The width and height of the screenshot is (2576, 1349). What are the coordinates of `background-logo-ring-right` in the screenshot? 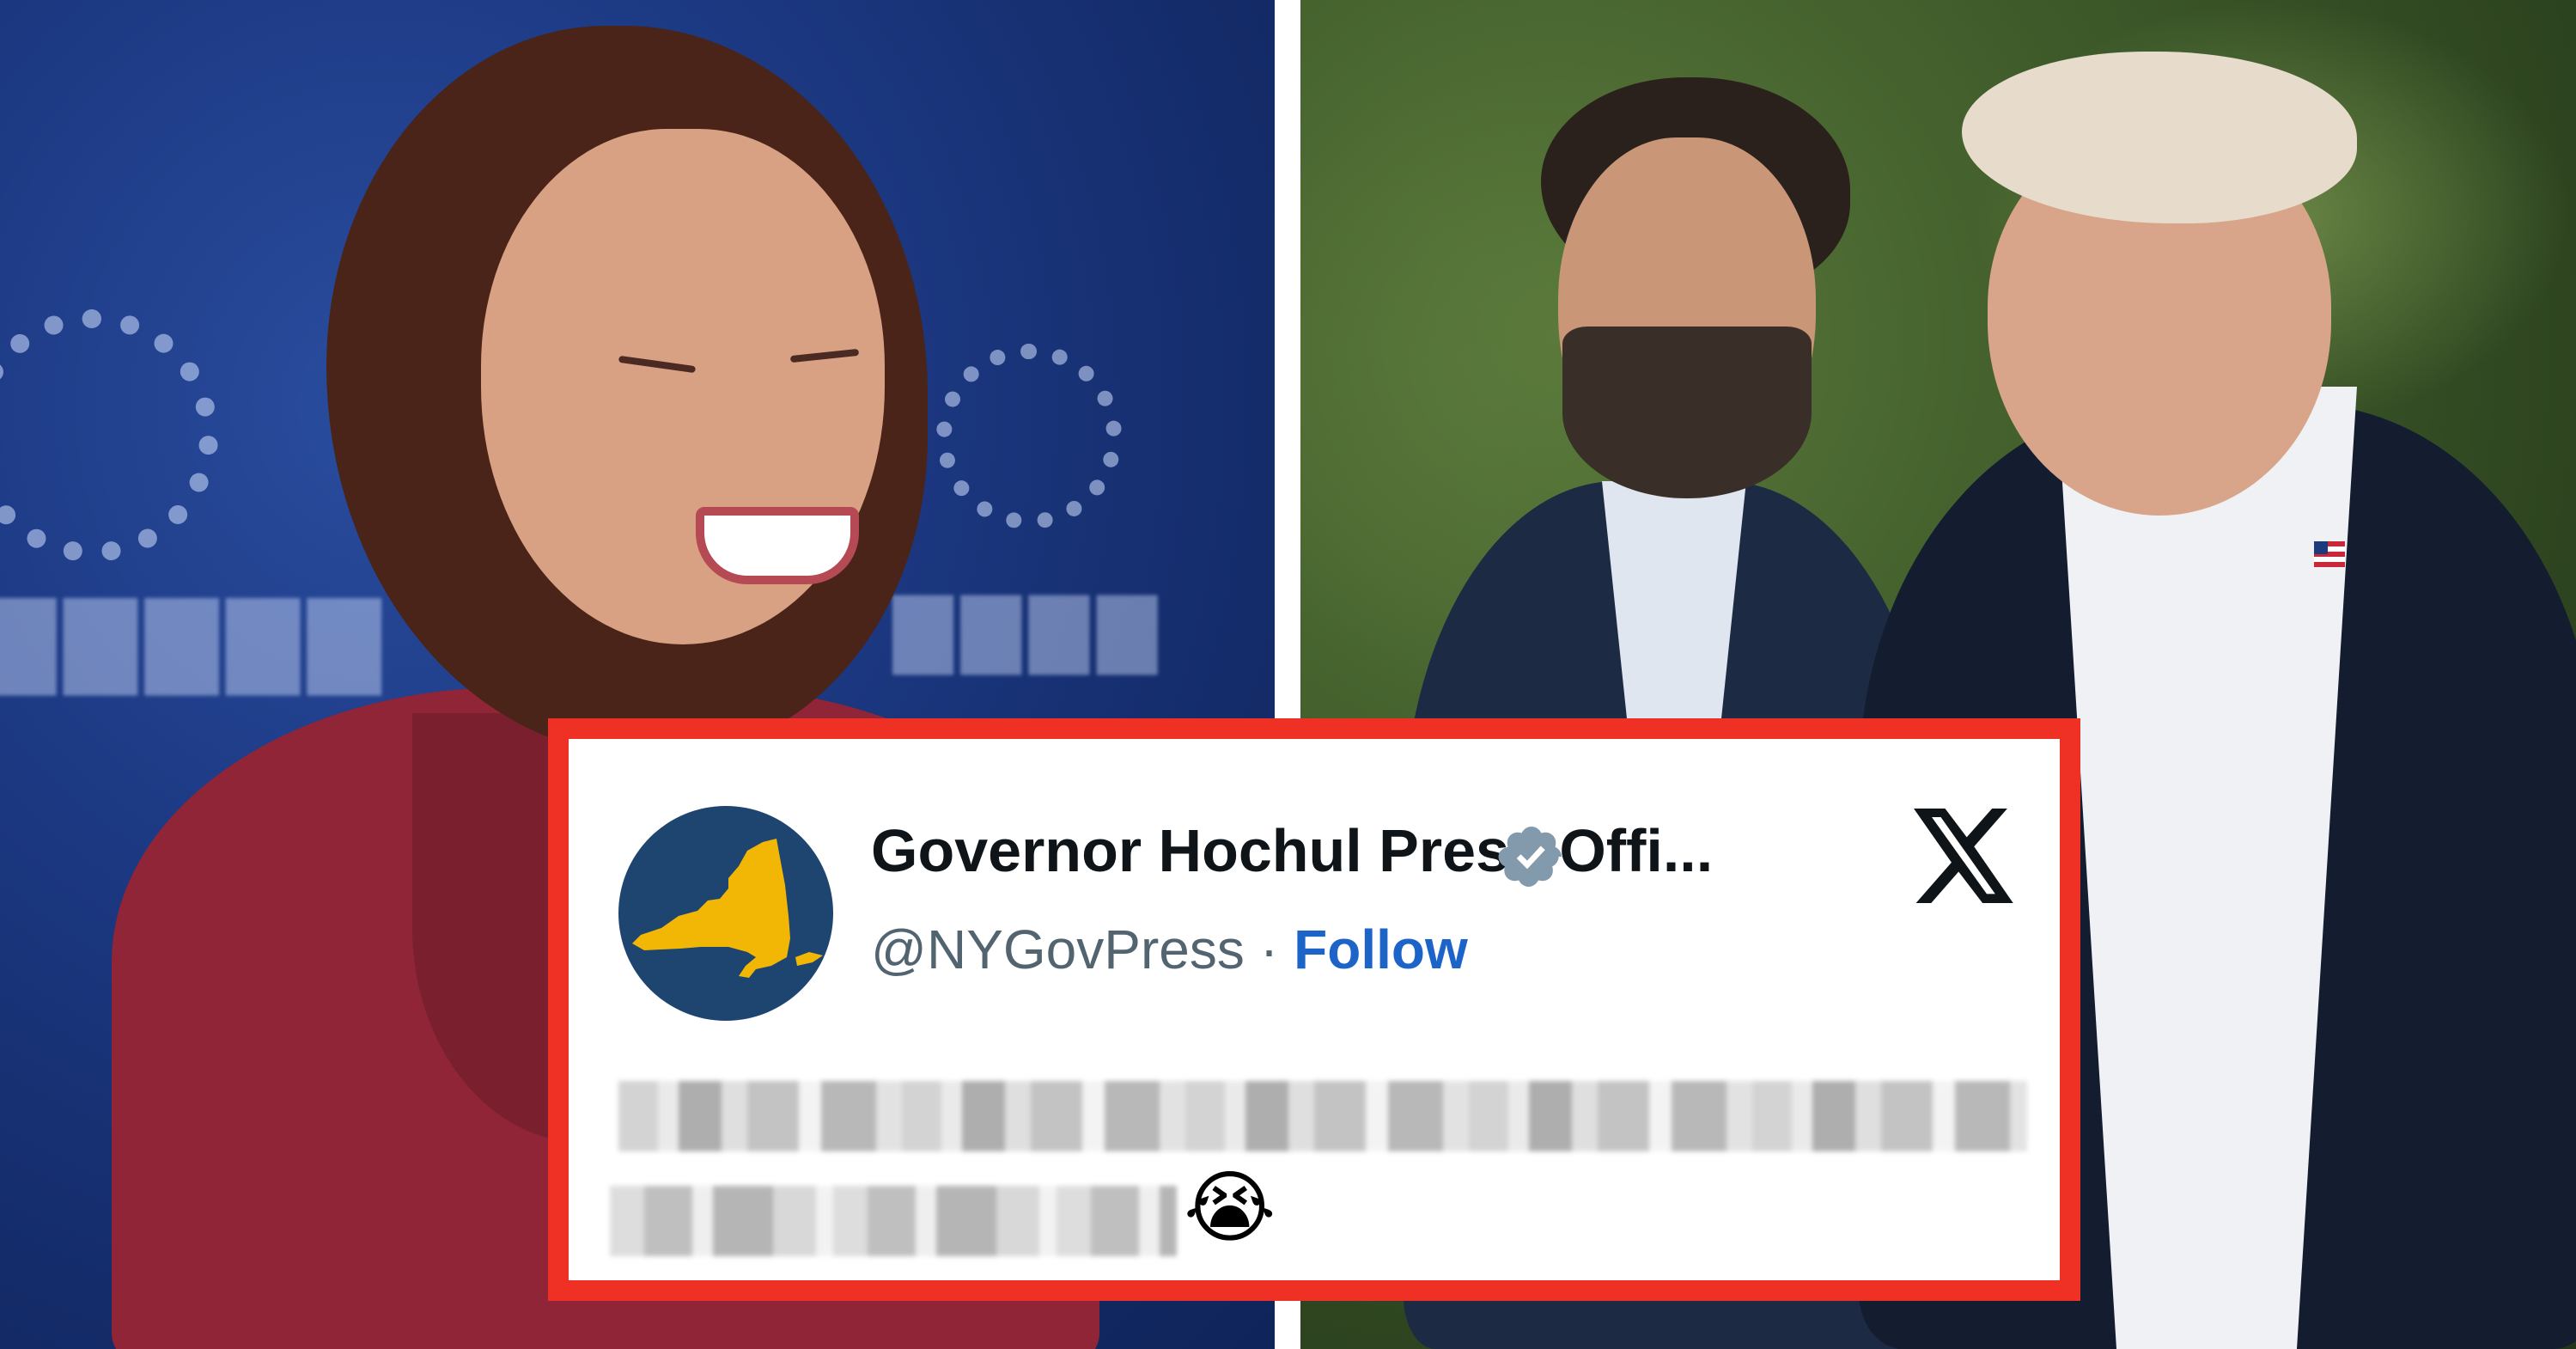 It's located at (1029, 437).